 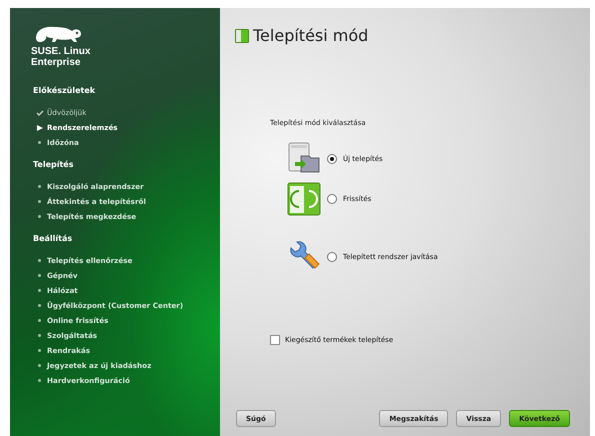 What do you see at coordinates (310, 35) in the screenshot?
I see `page-title: Telepítési mód` at bounding box center [310, 35].